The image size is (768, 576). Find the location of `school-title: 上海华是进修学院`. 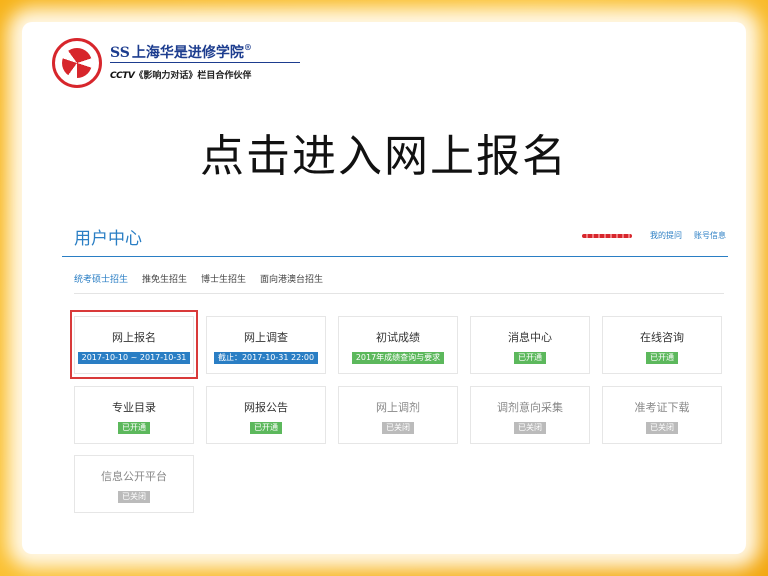

school-title: 上海华是进修学院 is located at coordinates (187, 53).